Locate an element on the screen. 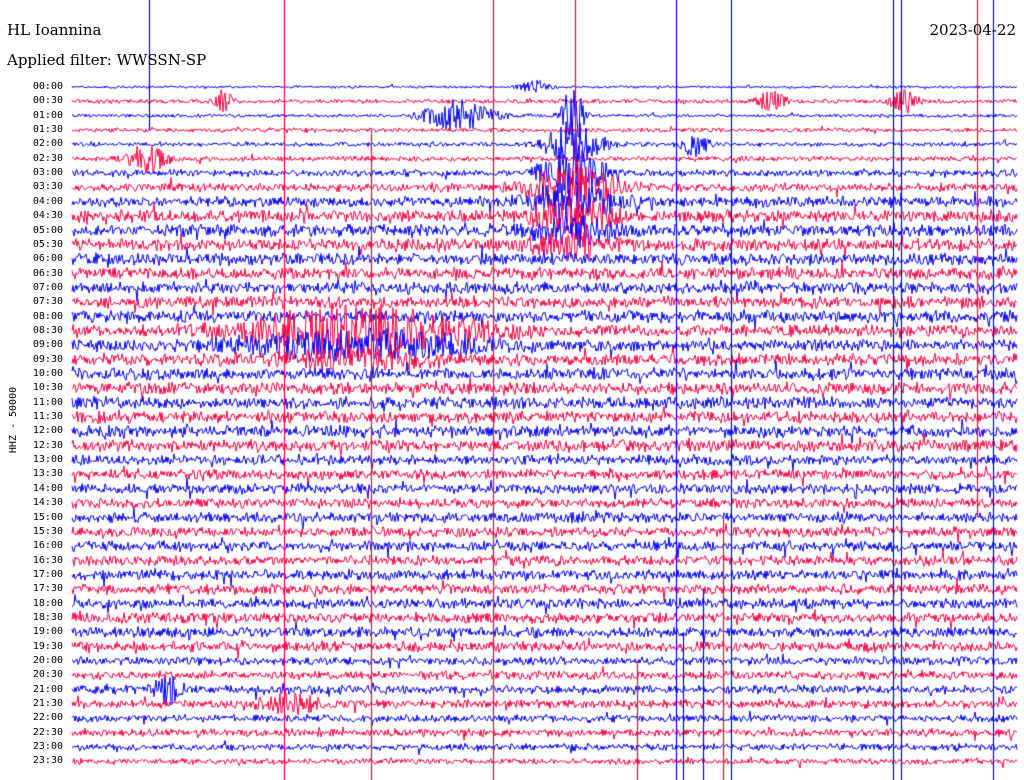 The width and height of the screenshot is (1024, 780). time-label: 20:30 is located at coordinates (47, 675).